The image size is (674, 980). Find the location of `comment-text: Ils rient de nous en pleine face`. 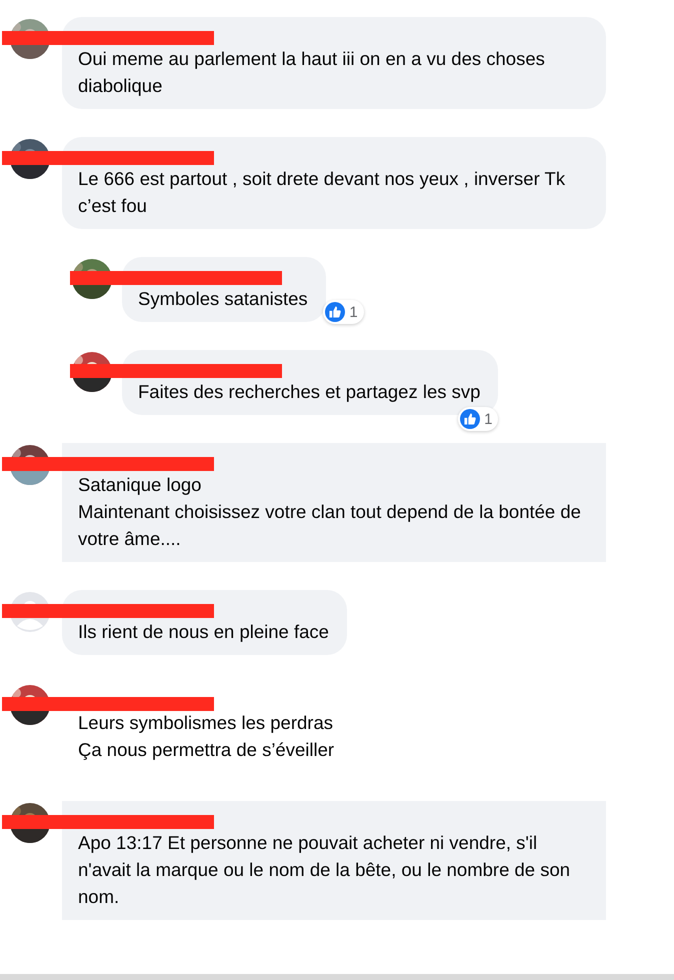

comment-text: Ils rient de nous en pleine face is located at coordinates (203, 632).